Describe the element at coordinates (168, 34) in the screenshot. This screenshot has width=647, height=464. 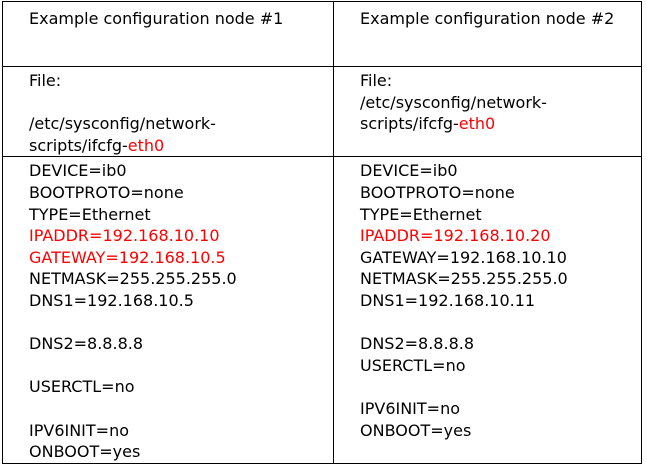
I see `node1-header-cell: Example configuration node #1` at that location.